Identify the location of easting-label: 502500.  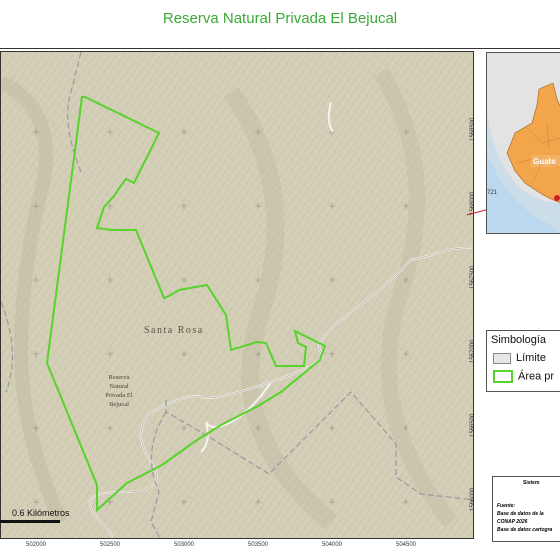
(110, 545).